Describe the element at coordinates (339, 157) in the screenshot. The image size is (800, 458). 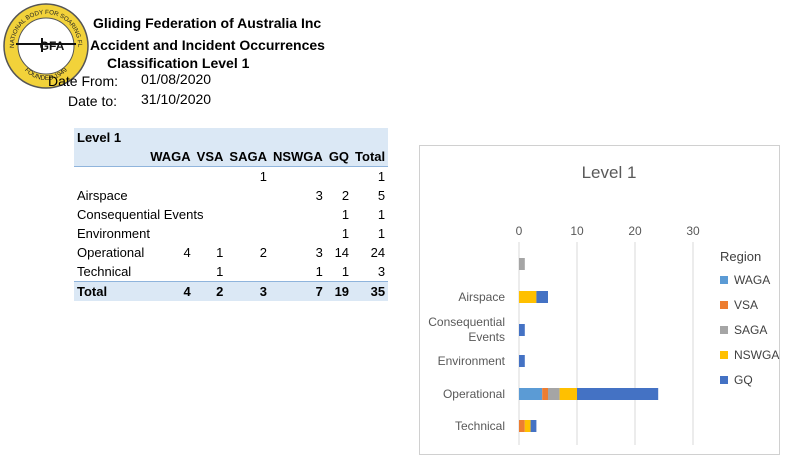
I see `col-header: GQ` at that location.